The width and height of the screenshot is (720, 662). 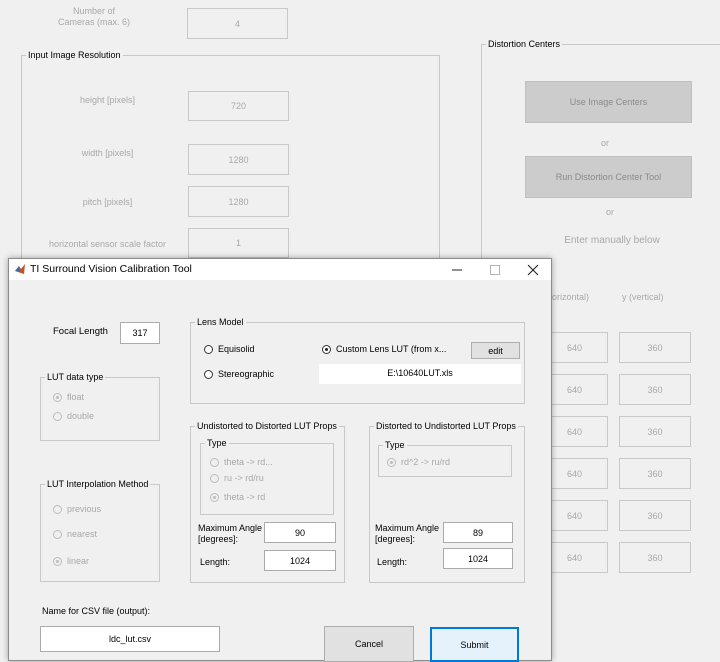 I want to click on use-image-centers-button: Use Image Centers, so click(x=608, y=102).